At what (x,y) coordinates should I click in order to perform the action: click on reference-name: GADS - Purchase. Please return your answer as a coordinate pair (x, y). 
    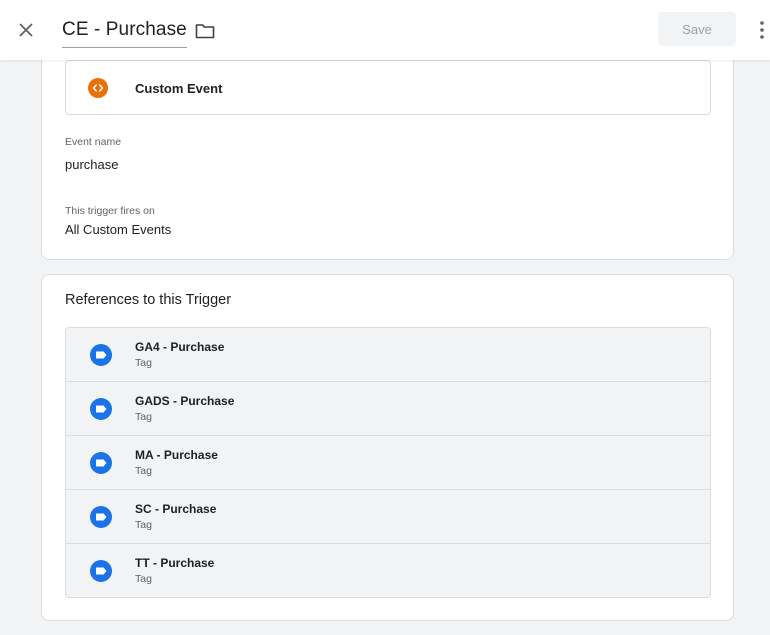
    Looking at the image, I should click on (185, 401).